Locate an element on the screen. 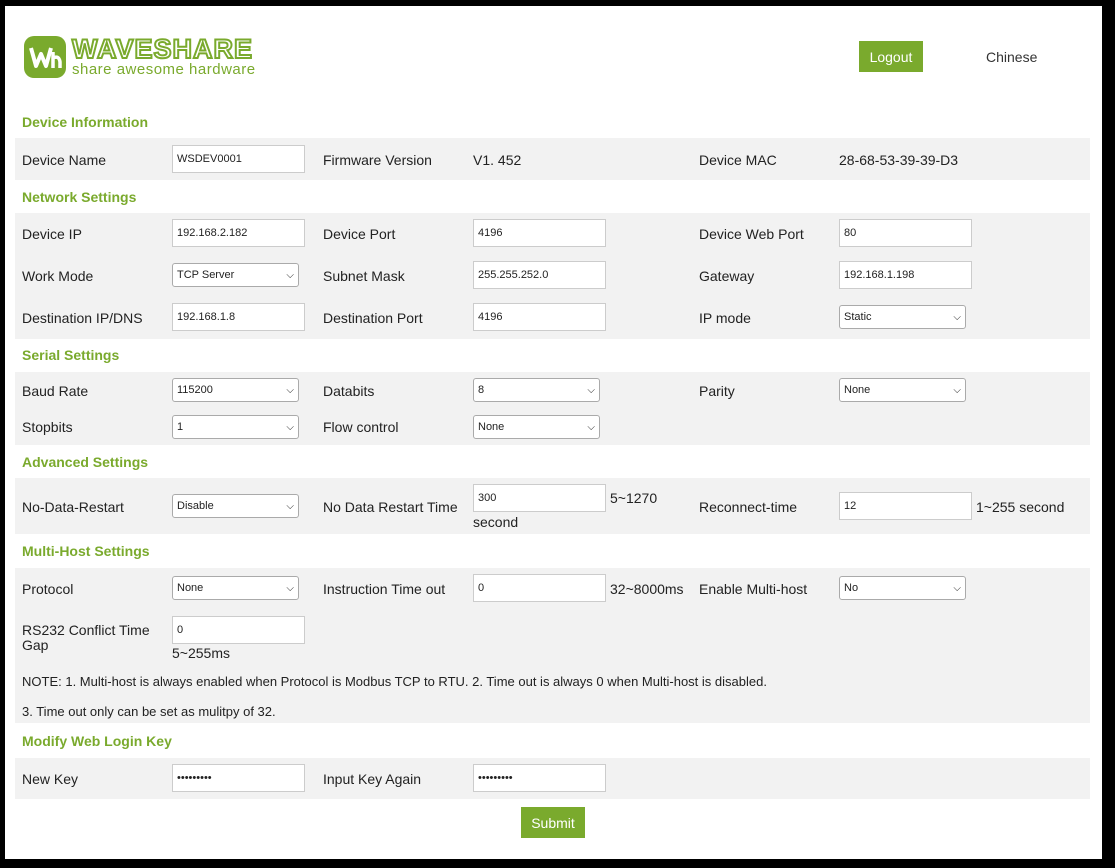  stopbits-select: 1 ⌵ is located at coordinates (235, 427).